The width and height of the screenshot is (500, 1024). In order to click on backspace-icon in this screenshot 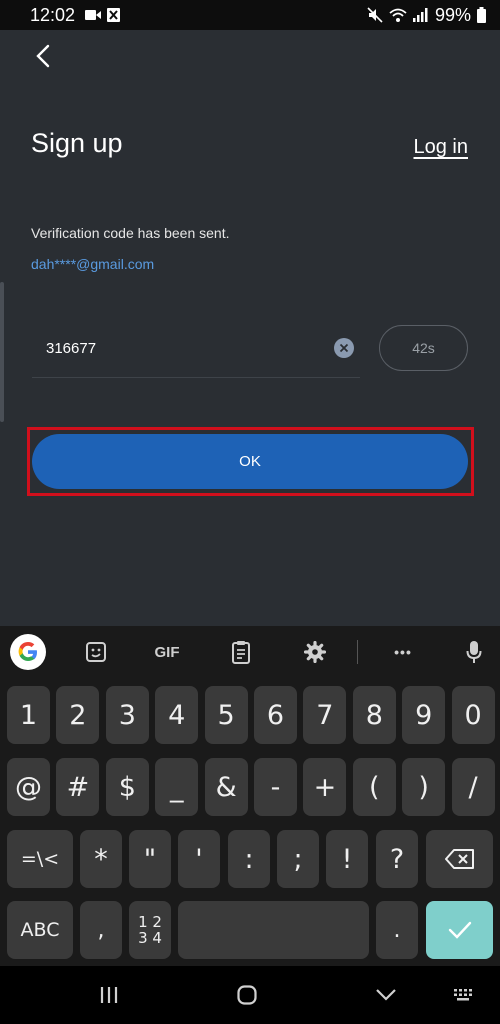, I will do `click(459, 859)`.